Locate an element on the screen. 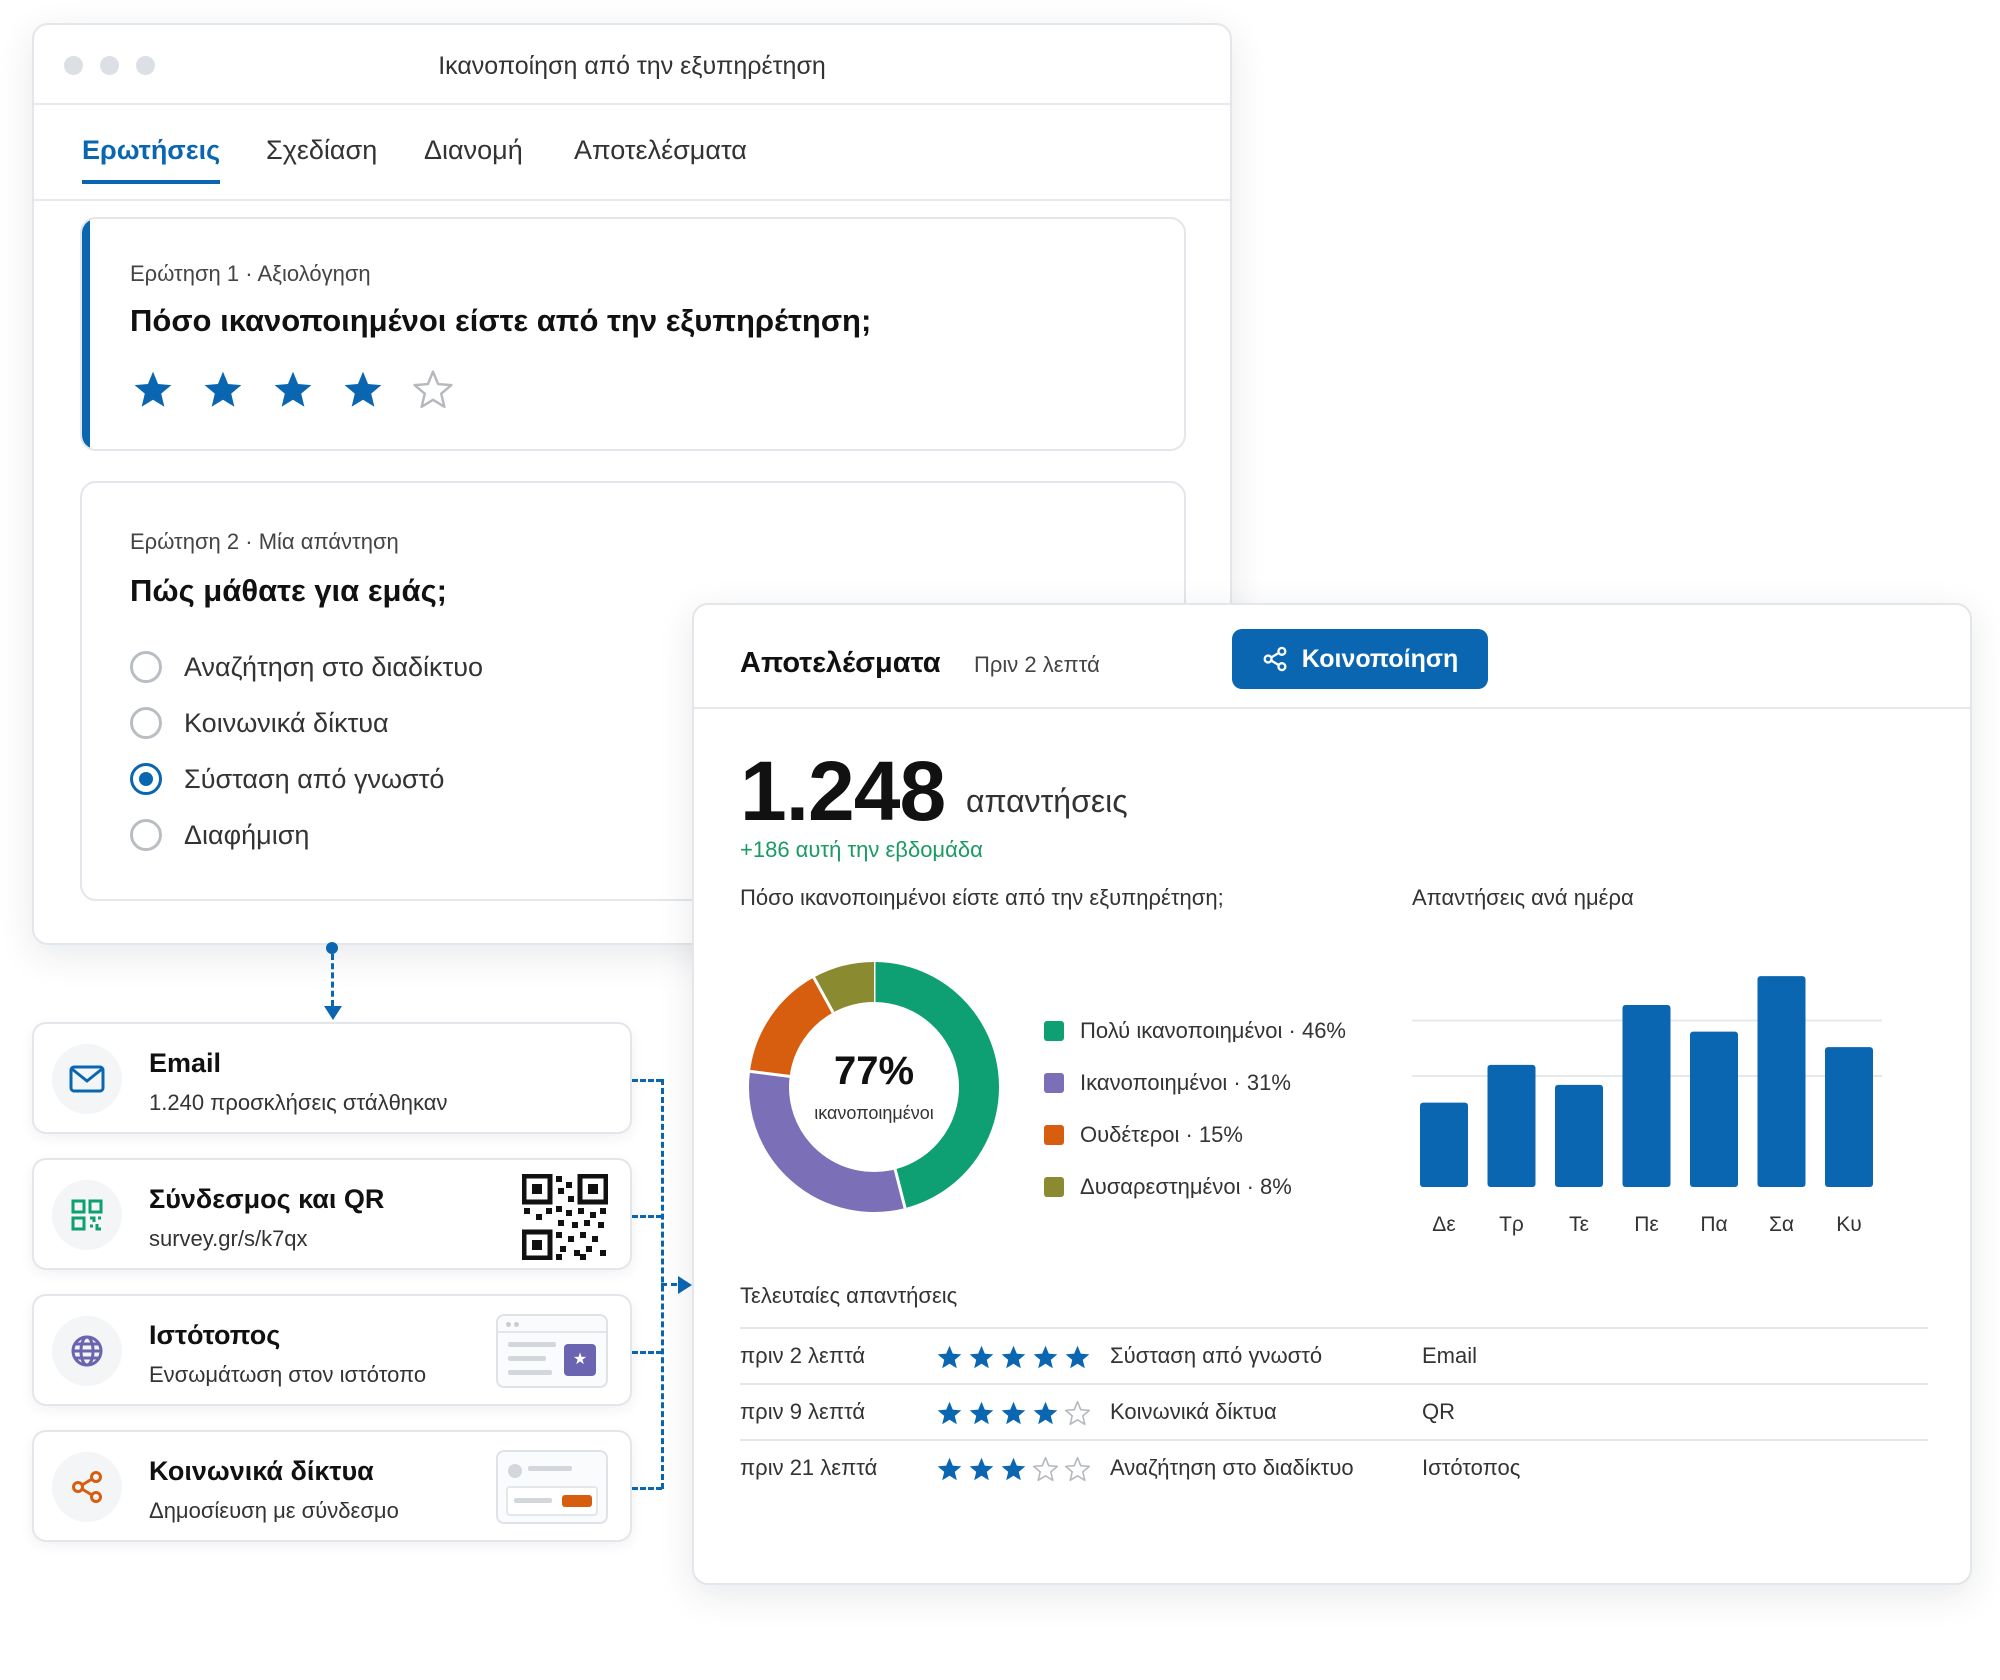  tab-distribution: Διανομή is located at coordinates (473, 157).